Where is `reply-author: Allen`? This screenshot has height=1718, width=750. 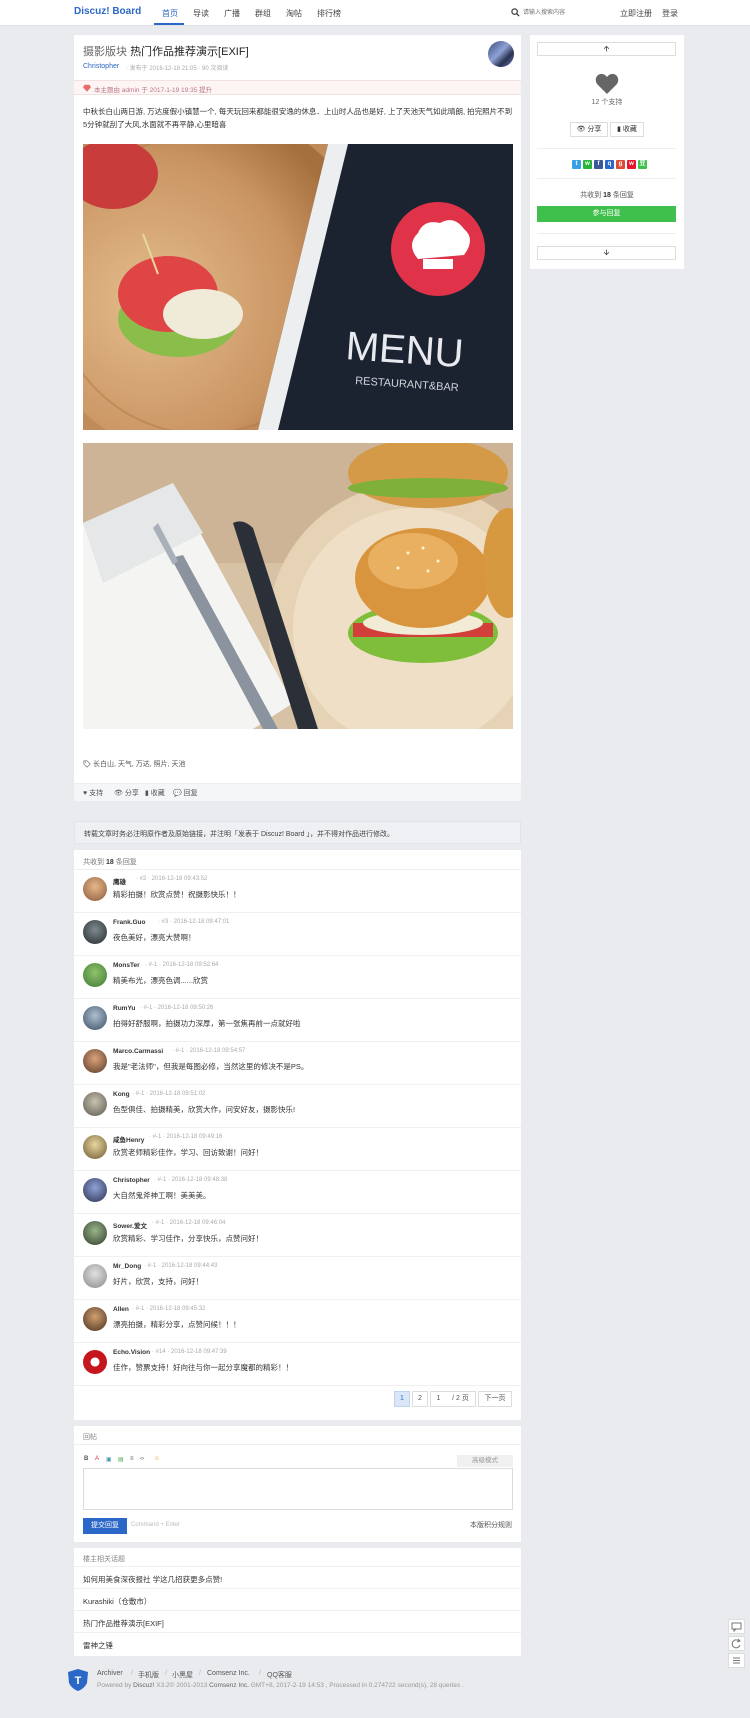 reply-author: Allen is located at coordinates (121, 1309).